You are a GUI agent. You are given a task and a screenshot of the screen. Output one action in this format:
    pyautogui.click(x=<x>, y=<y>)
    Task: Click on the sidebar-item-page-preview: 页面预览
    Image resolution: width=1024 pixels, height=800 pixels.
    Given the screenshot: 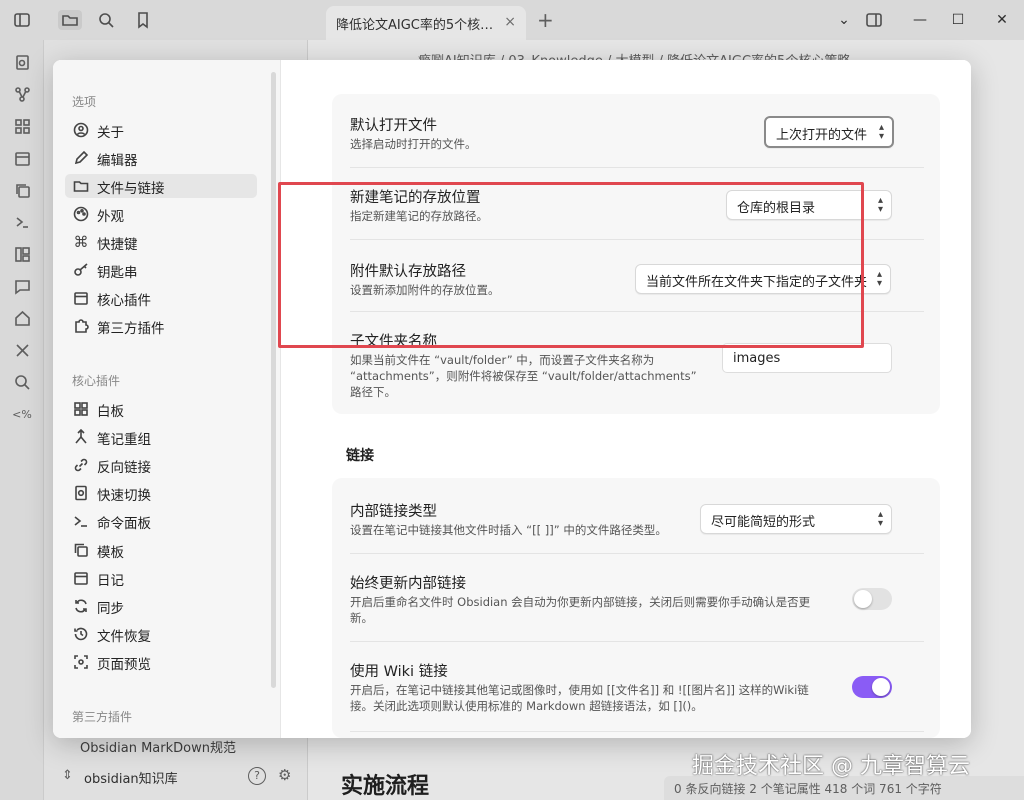 What is the action you would take?
    pyautogui.click(x=161, y=662)
    